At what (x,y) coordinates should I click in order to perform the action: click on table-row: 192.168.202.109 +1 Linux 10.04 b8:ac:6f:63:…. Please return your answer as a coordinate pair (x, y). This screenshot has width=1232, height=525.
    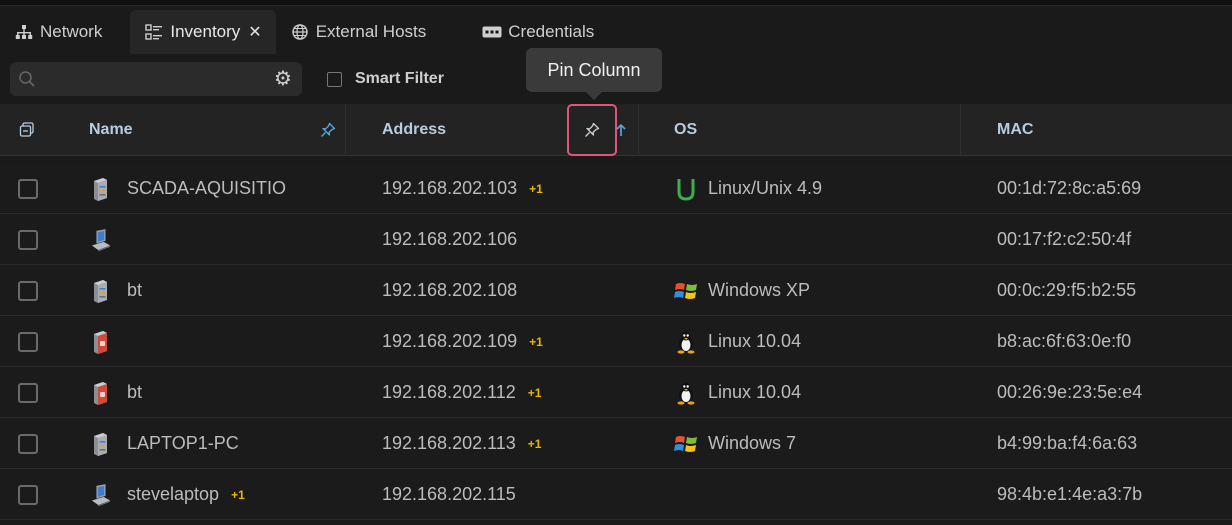
    Looking at the image, I should click on (616, 341).